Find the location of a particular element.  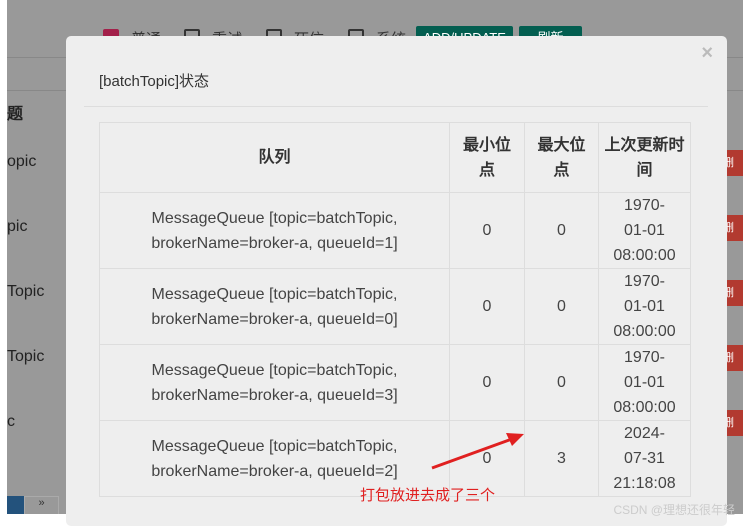

annotation-arrow is located at coordinates (477, 451).